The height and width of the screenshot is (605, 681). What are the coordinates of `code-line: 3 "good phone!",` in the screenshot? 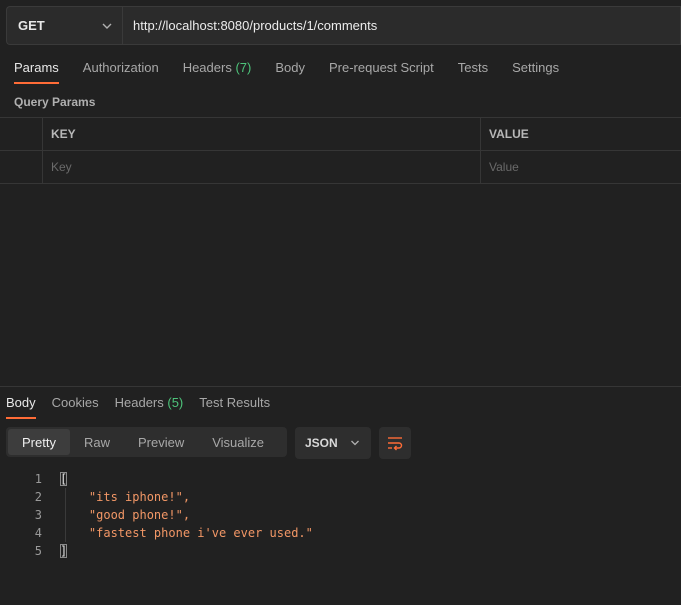 It's located at (340, 515).